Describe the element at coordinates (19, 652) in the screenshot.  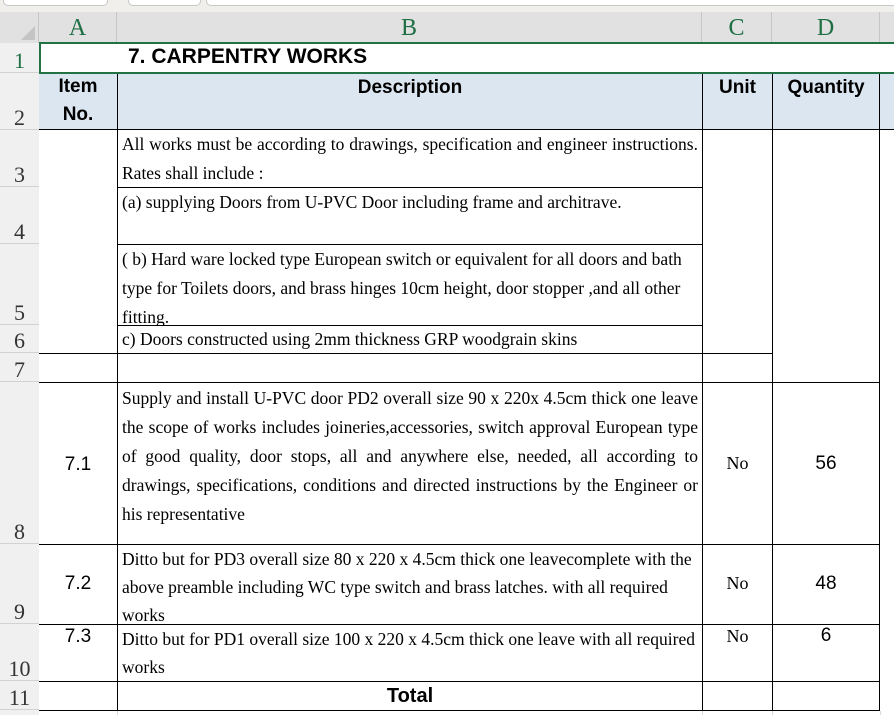
I see `row-header-10: 10` at that location.